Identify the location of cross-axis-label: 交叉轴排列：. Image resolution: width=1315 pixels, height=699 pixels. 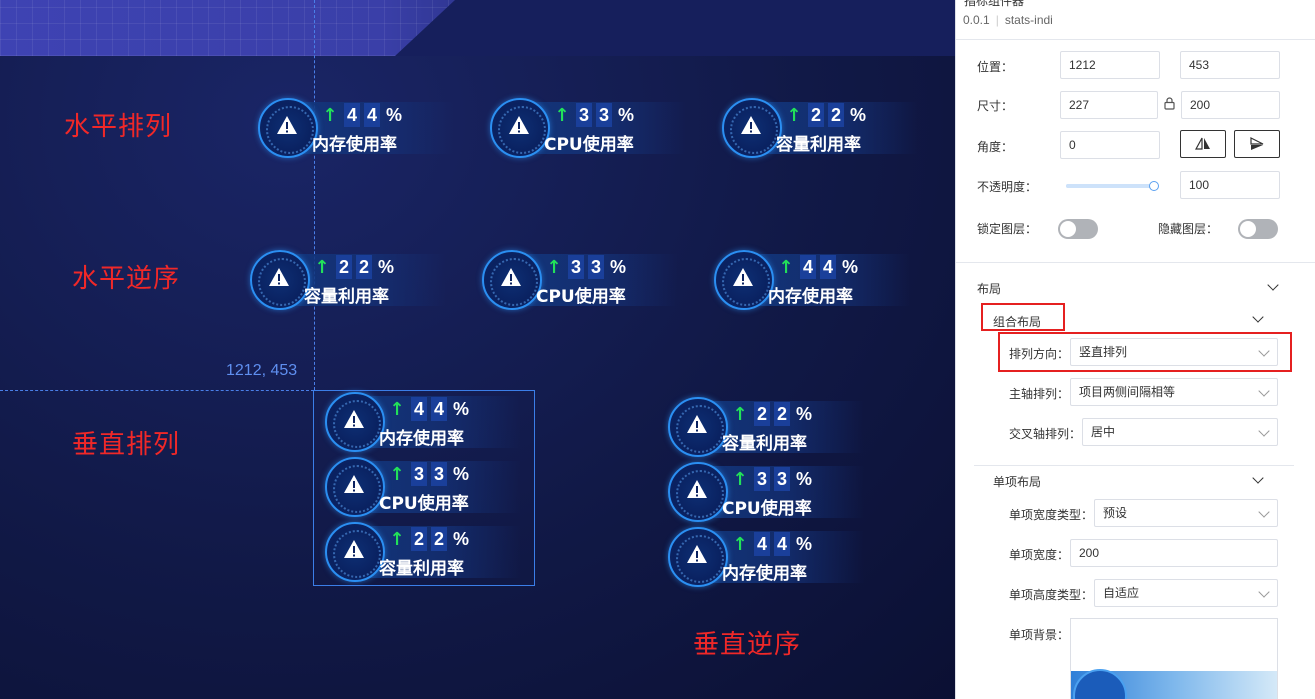
(1045, 434).